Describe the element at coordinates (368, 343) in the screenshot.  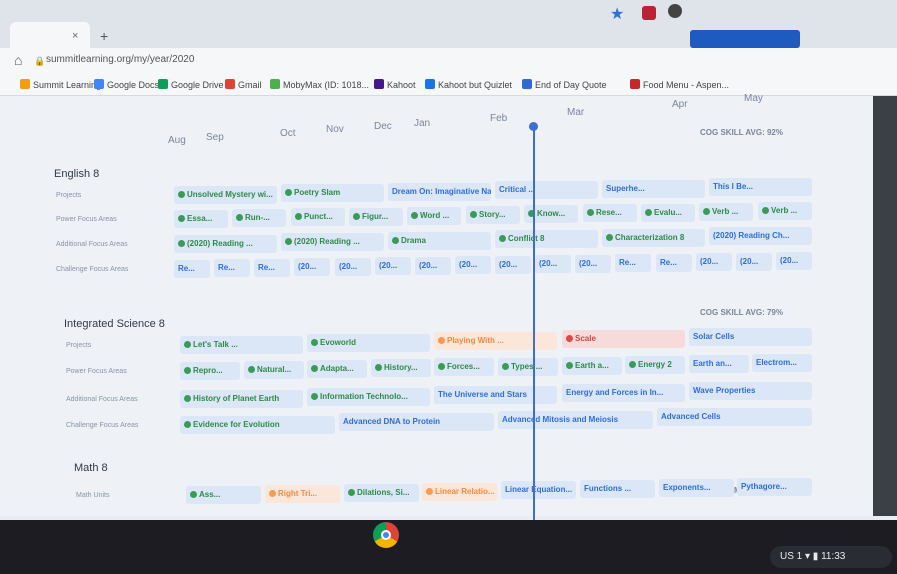
I see `project-chip: Evoworld` at that location.